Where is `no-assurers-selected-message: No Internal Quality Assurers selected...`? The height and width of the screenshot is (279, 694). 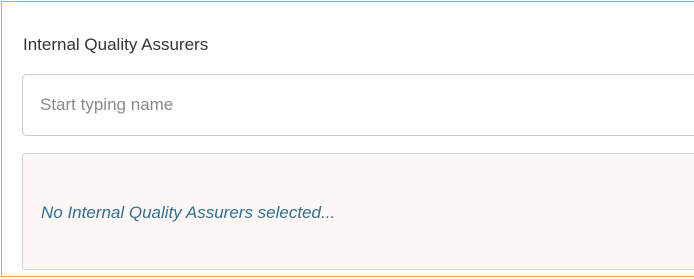
no-assurers-selected-message: No Internal Quality Assurers selected... is located at coordinates (188, 212).